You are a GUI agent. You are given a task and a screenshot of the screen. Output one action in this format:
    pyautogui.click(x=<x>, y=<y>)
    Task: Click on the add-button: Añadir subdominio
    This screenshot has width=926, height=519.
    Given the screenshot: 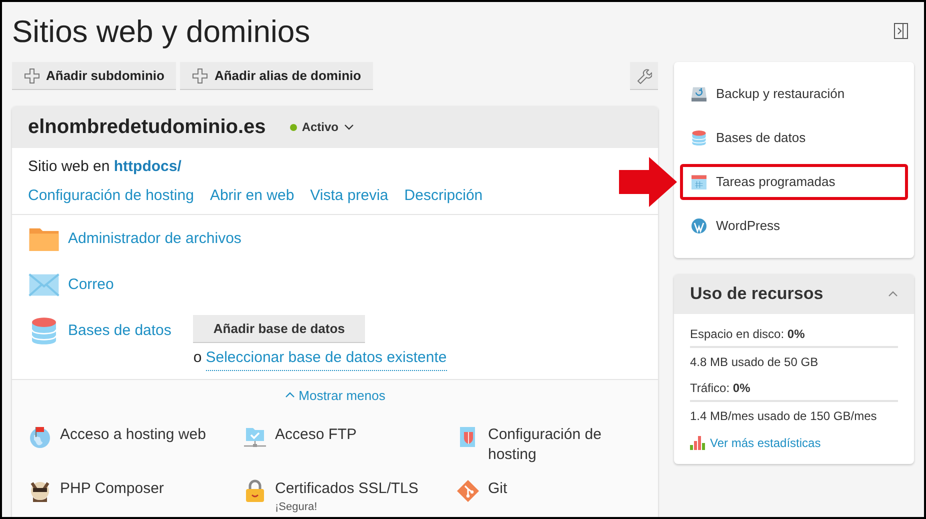 What is the action you would take?
    pyautogui.click(x=94, y=76)
    